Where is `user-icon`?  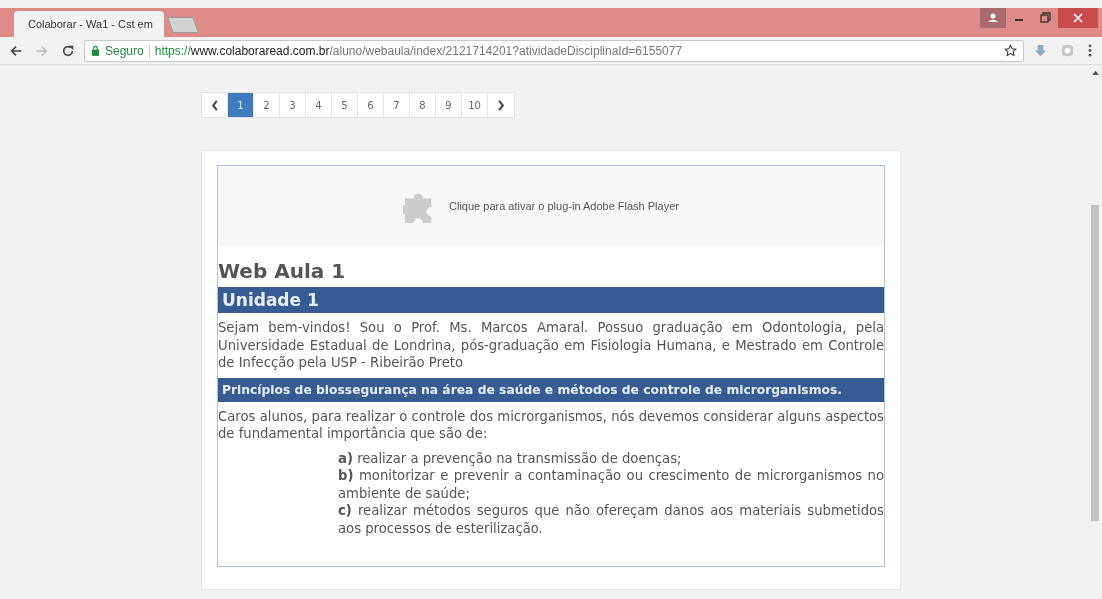 user-icon is located at coordinates (993, 18).